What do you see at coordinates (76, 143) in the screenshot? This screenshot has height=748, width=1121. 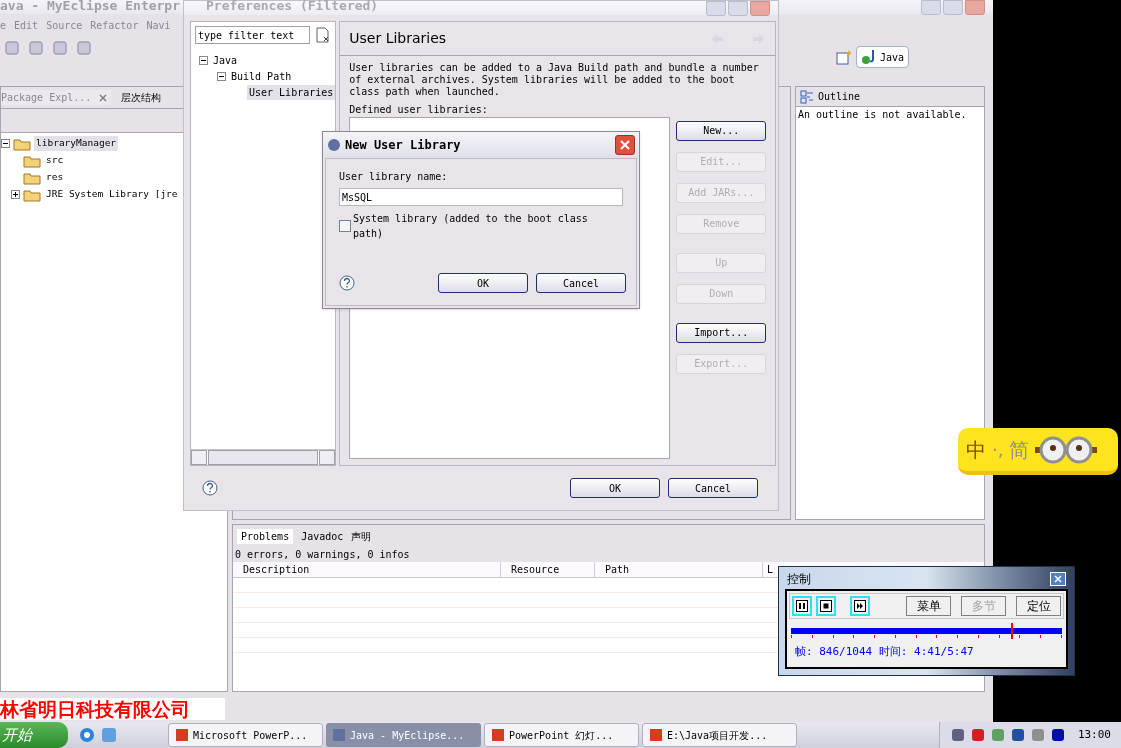 I see `tree-item: libraryManager` at bounding box center [76, 143].